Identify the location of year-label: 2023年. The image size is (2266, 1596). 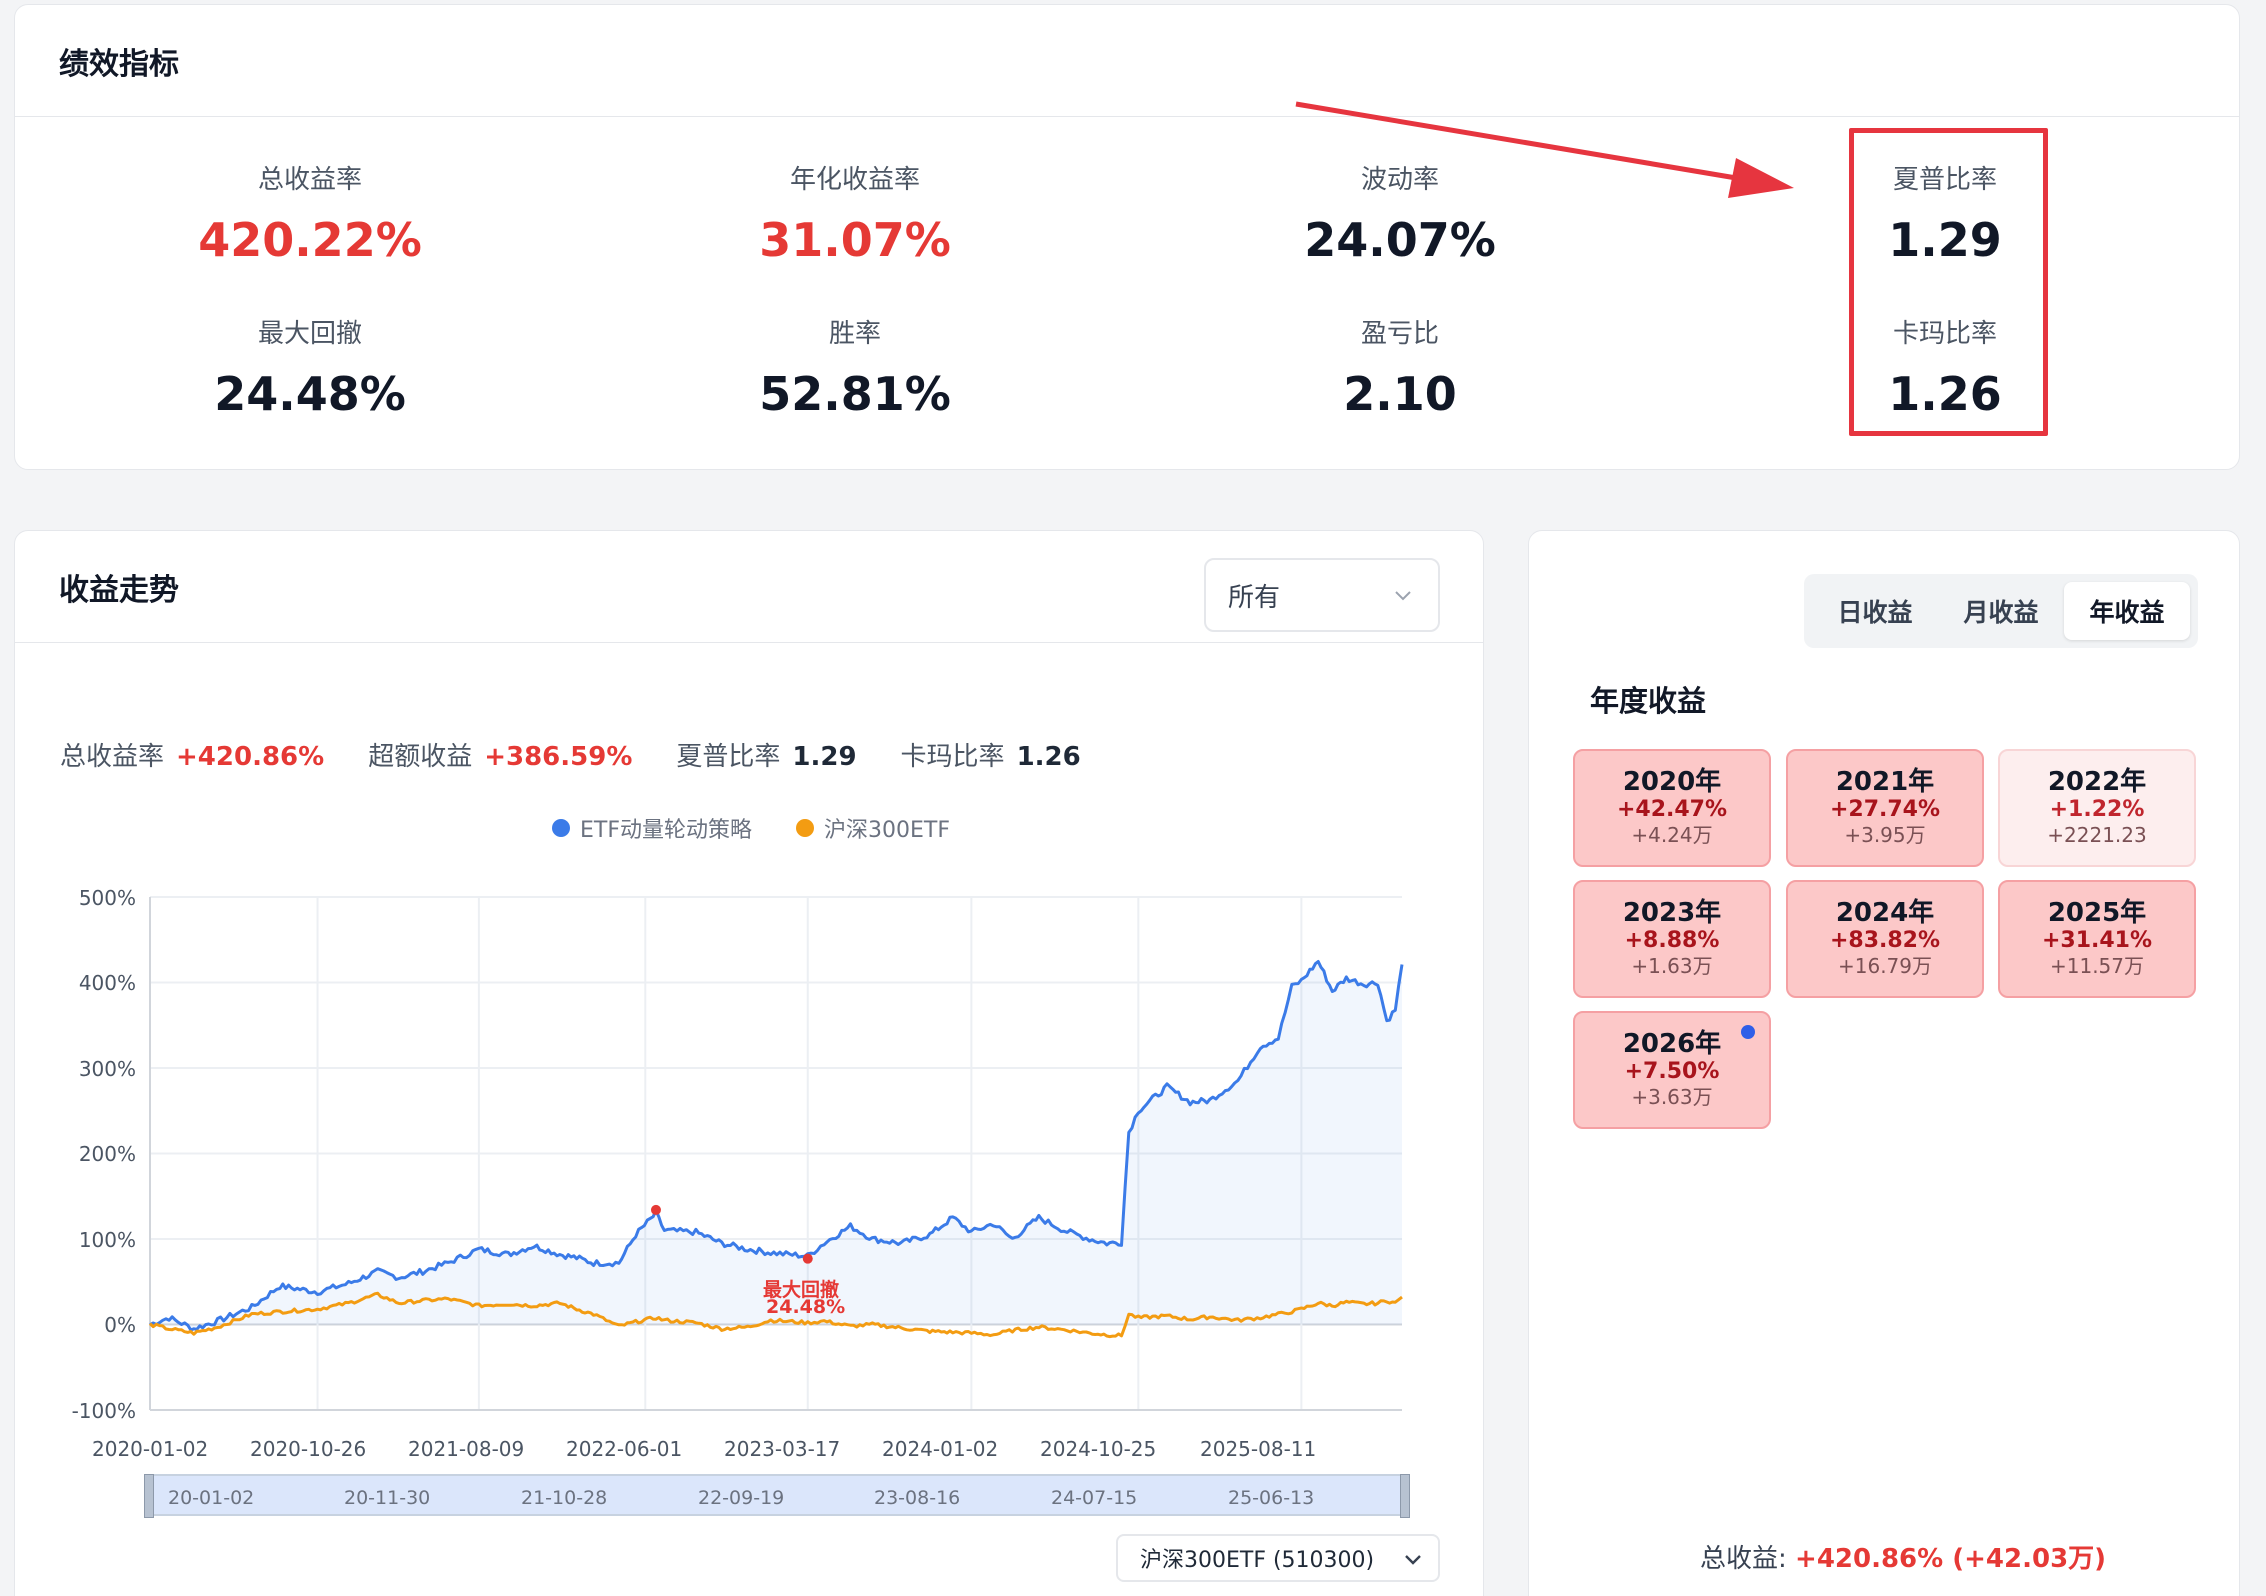
(1672, 913).